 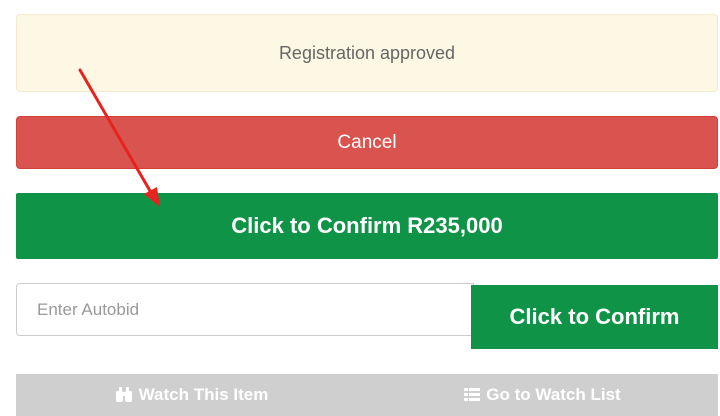 I want to click on watch-item-label: Watch This Item, so click(x=203, y=394).